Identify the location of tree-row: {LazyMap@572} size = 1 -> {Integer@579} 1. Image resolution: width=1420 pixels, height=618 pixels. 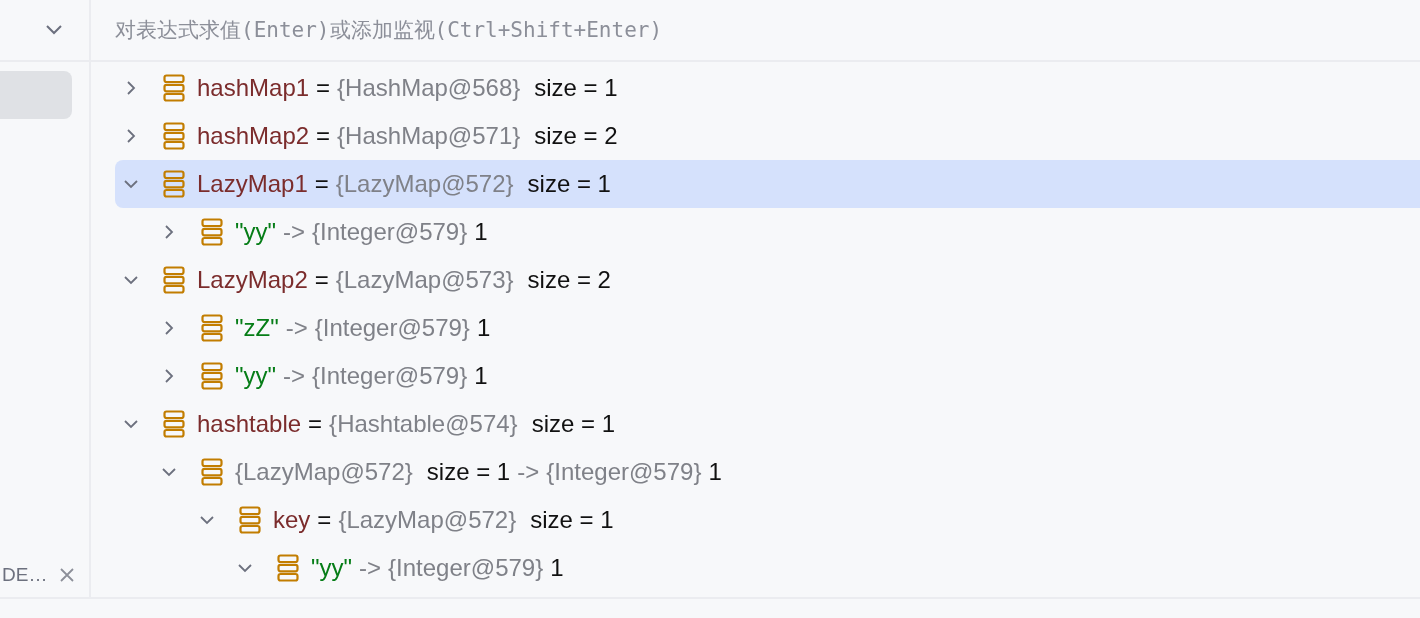
(767, 472).